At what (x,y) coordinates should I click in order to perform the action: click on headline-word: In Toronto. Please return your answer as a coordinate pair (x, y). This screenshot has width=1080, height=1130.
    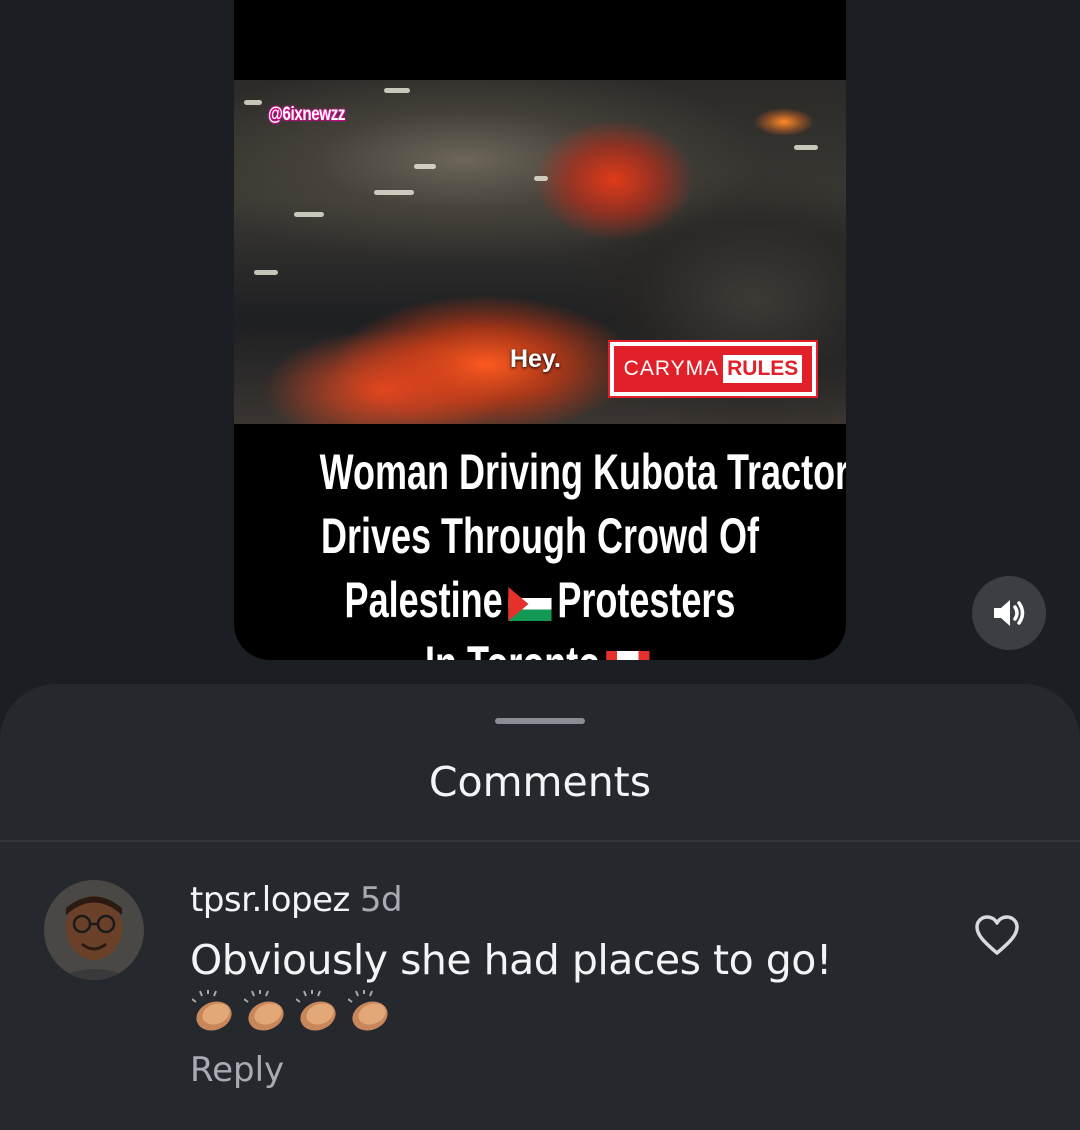
    Looking at the image, I should click on (512, 648).